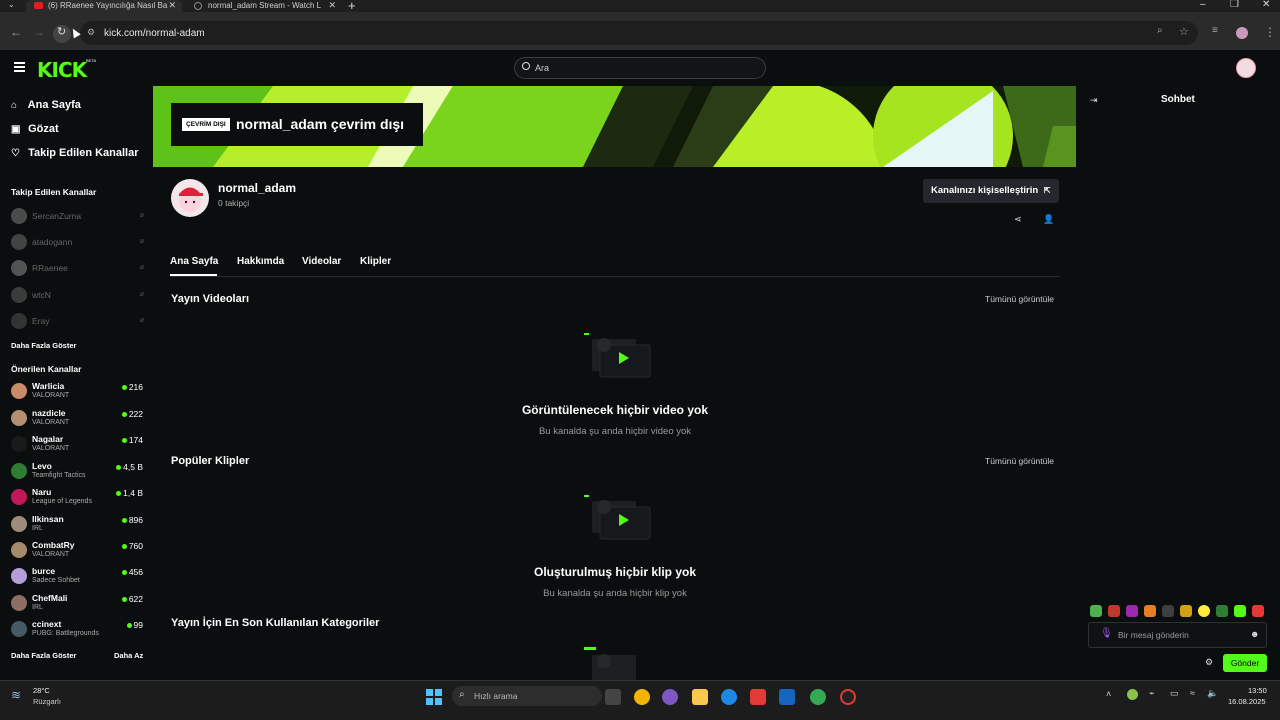 This screenshot has height=720, width=1280. I want to click on menu-kebab-icon: ⋮, so click(1270, 32).